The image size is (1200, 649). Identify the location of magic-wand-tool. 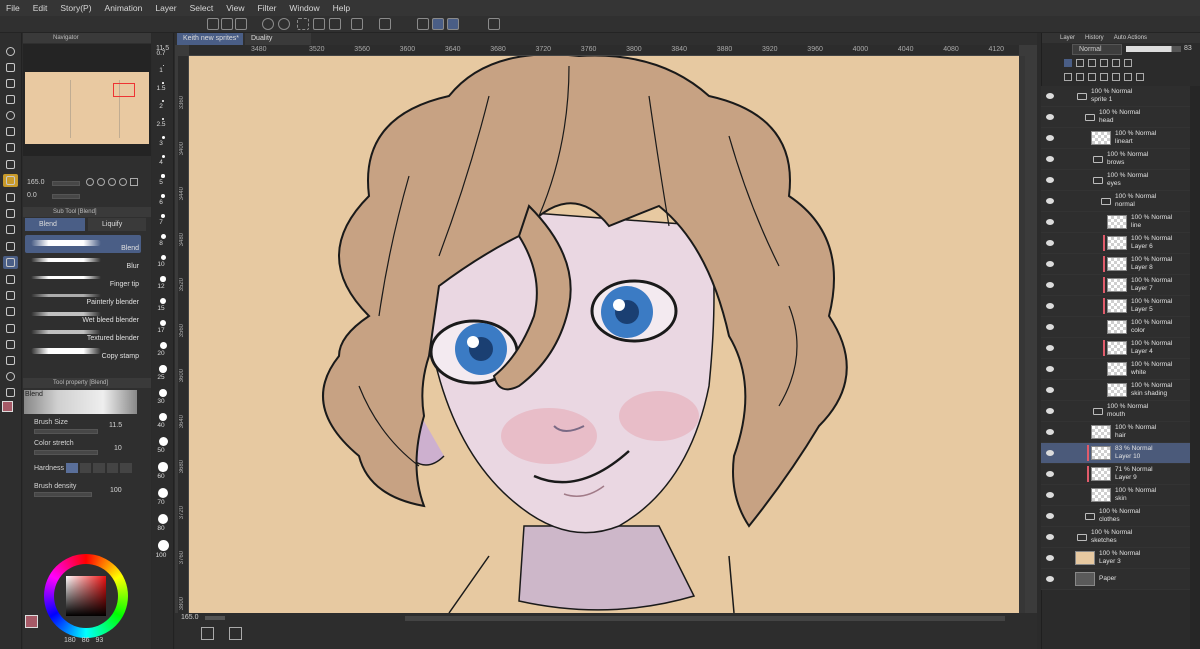
(10, 131).